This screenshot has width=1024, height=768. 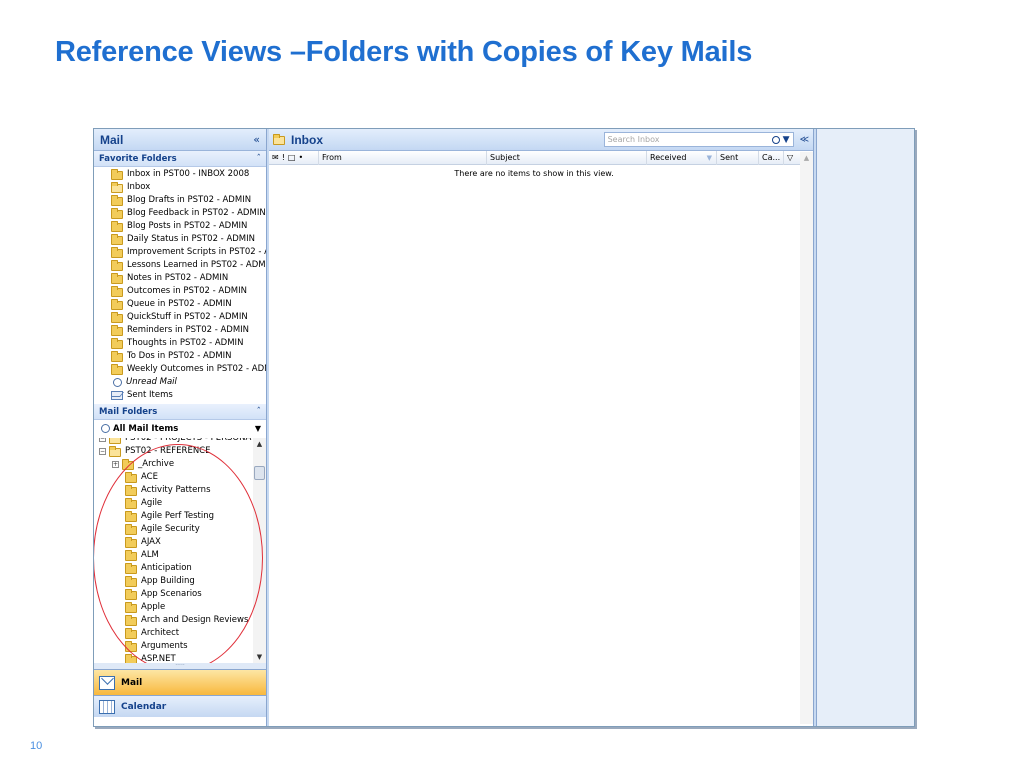 I want to click on mail-folder-item: Agile Security, so click(x=180, y=529).